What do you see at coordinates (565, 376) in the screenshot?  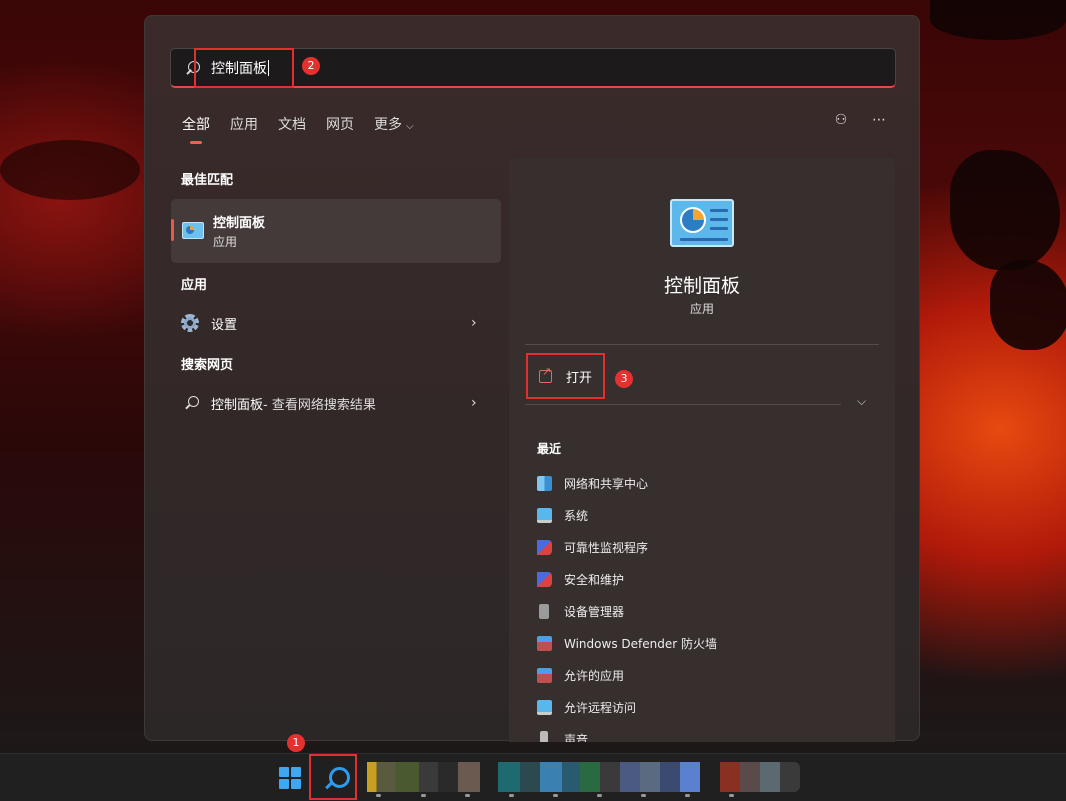 I see `annotation-box-open` at bounding box center [565, 376].